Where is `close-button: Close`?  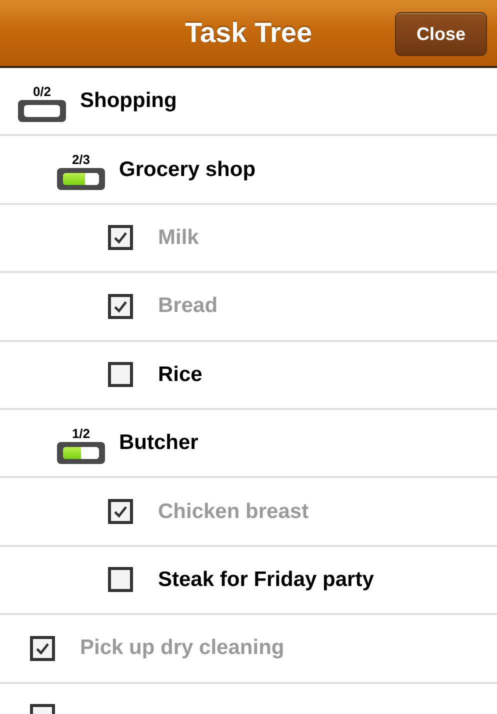 close-button: Close is located at coordinates (441, 34).